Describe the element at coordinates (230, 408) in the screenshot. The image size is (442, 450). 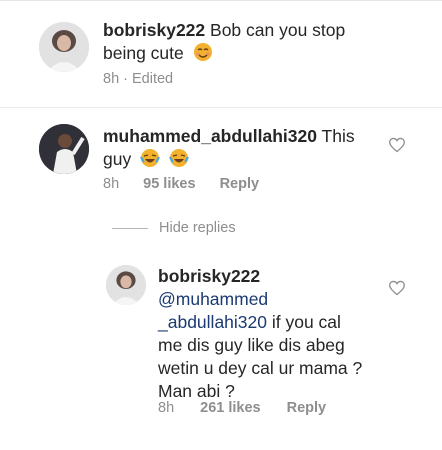
I see `reply-likes: 261 likes` at that location.